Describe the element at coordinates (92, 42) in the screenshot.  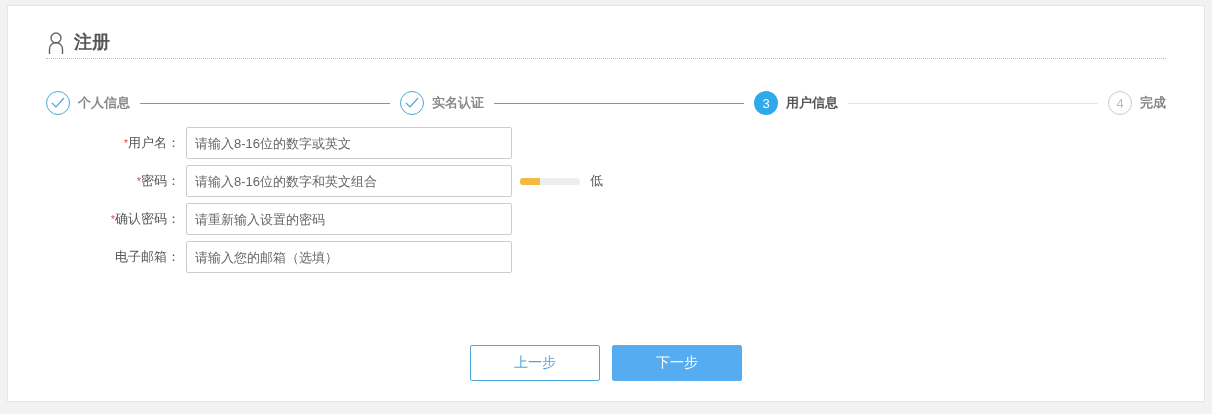
I see `page-title: 注册` at that location.